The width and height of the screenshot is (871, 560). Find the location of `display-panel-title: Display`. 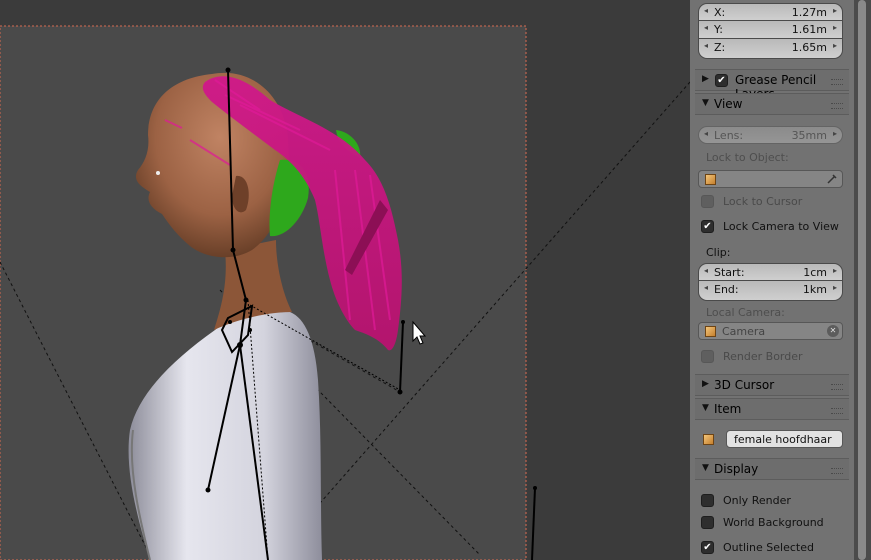

display-panel-title: Display is located at coordinates (736, 469).